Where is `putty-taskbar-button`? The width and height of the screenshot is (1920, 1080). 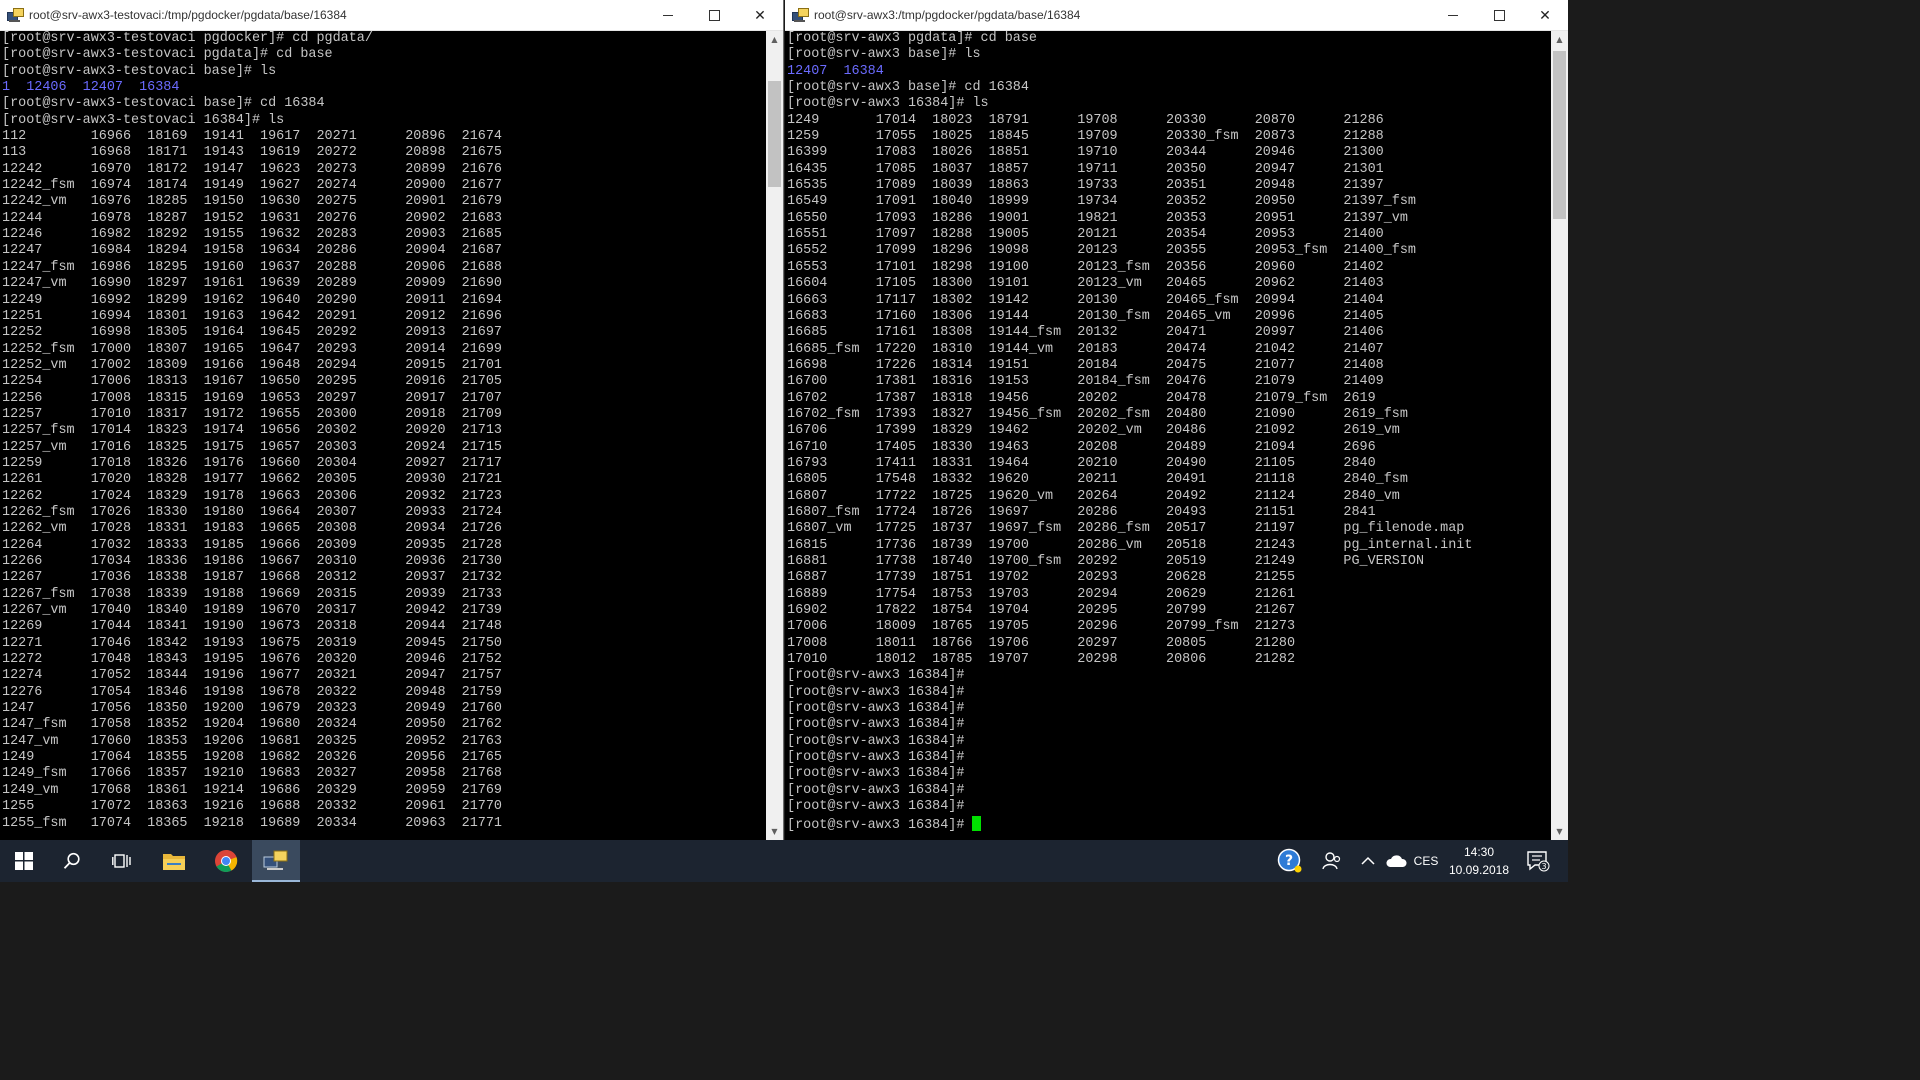
putty-taskbar-button is located at coordinates (276, 861).